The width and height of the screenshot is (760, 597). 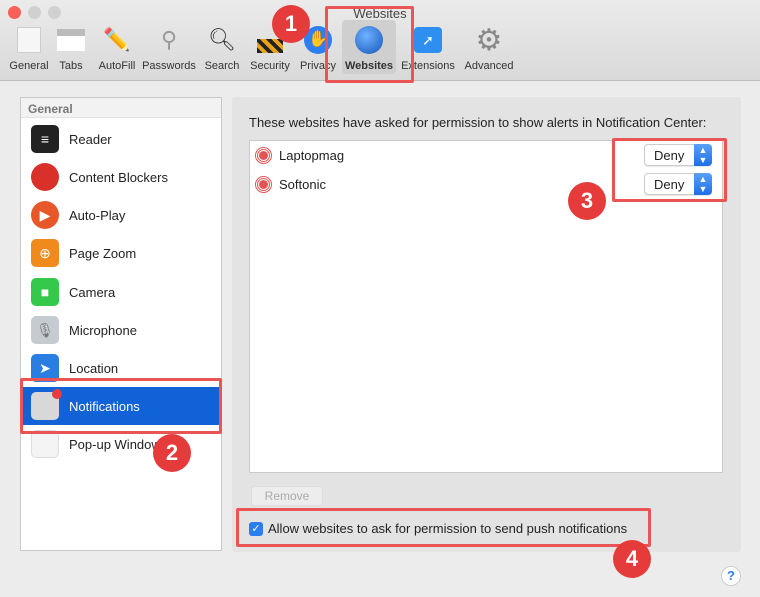 I want to click on annotation-badge-4: 4, so click(x=632, y=559).